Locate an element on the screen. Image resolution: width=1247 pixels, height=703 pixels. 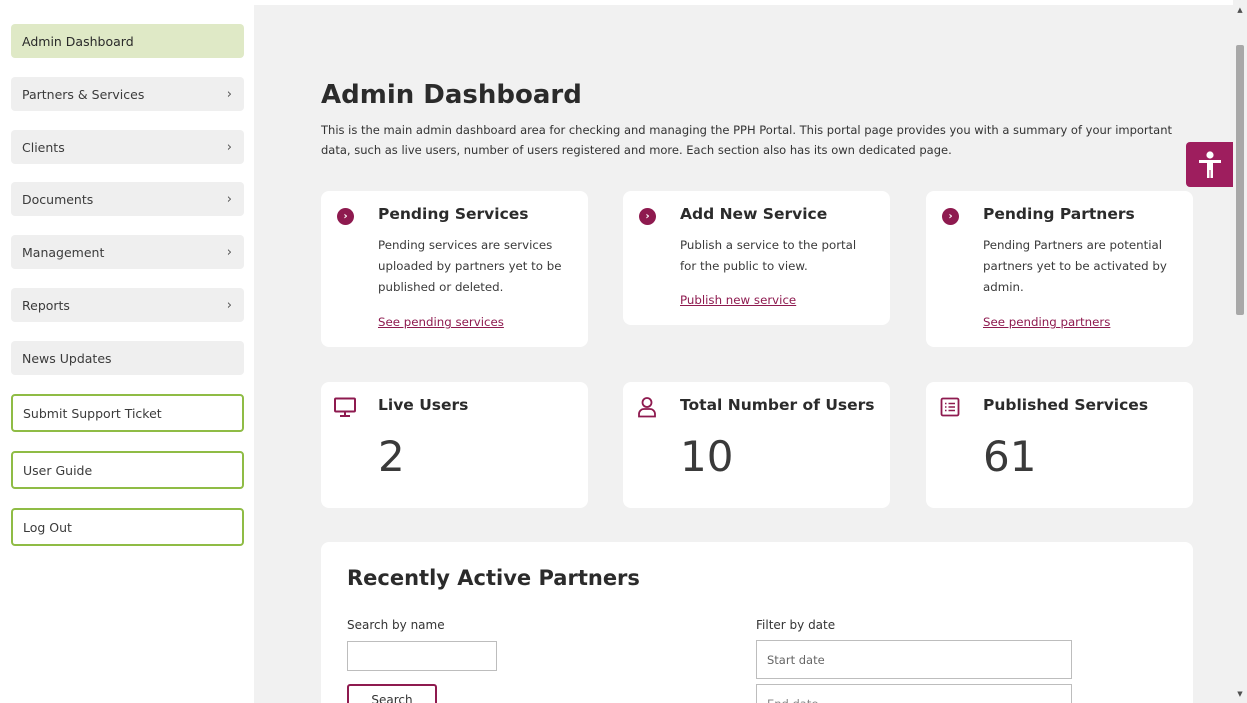
sidebar-item-label: Partners & Services is located at coordinates (83, 94).